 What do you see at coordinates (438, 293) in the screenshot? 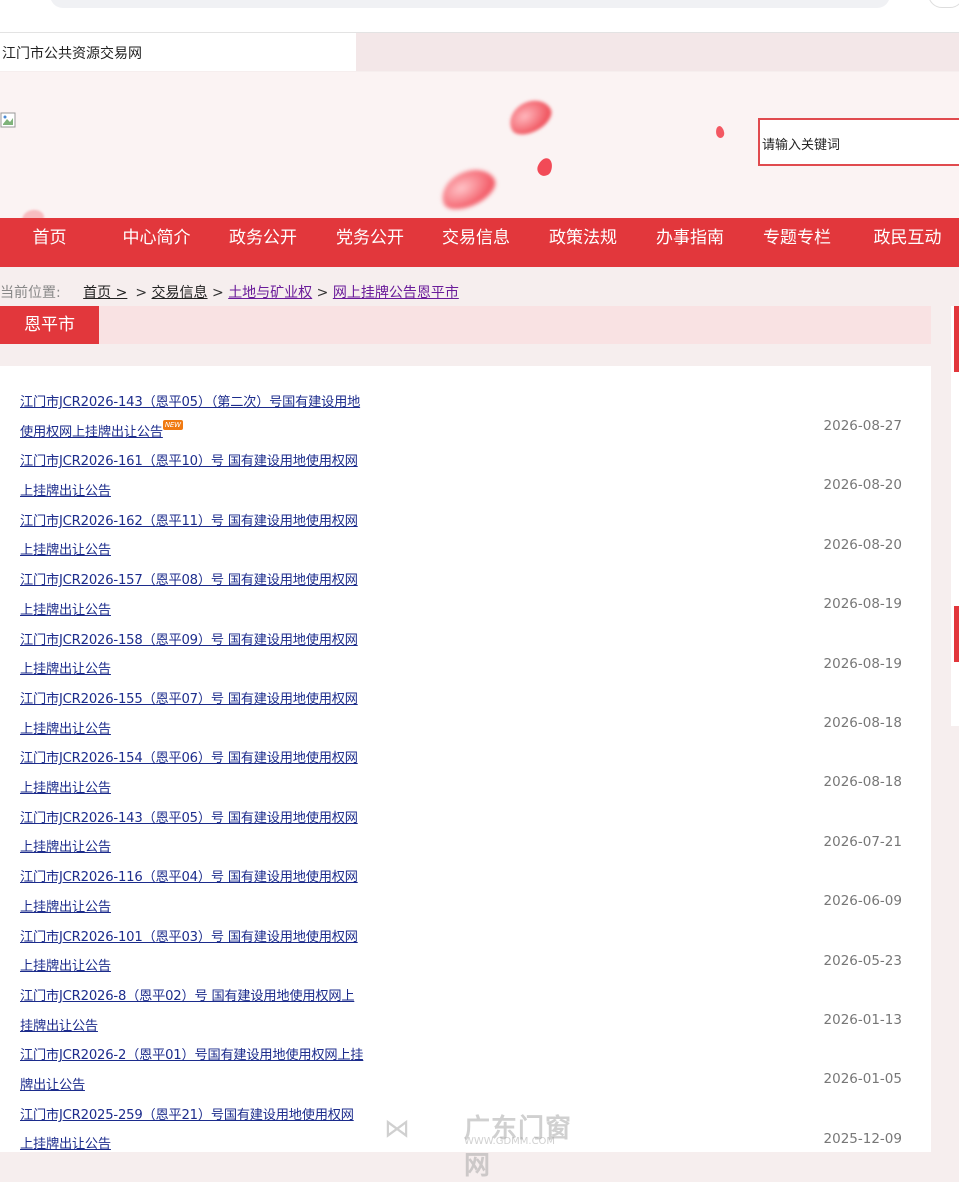
I see `breadcrumb-link-4: 恩平市` at bounding box center [438, 293].